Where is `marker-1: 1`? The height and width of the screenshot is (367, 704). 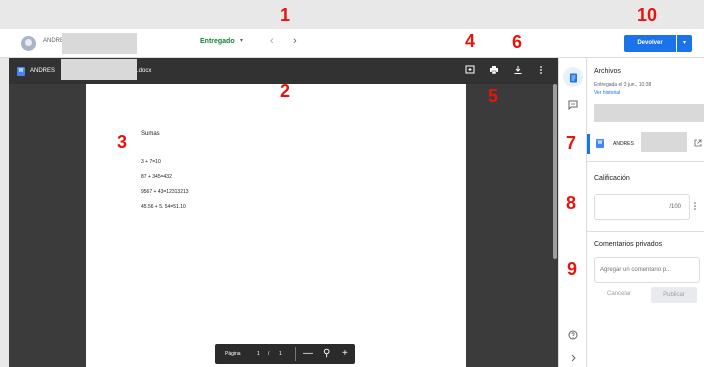
marker-1: 1 is located at coordinates (285, 15).